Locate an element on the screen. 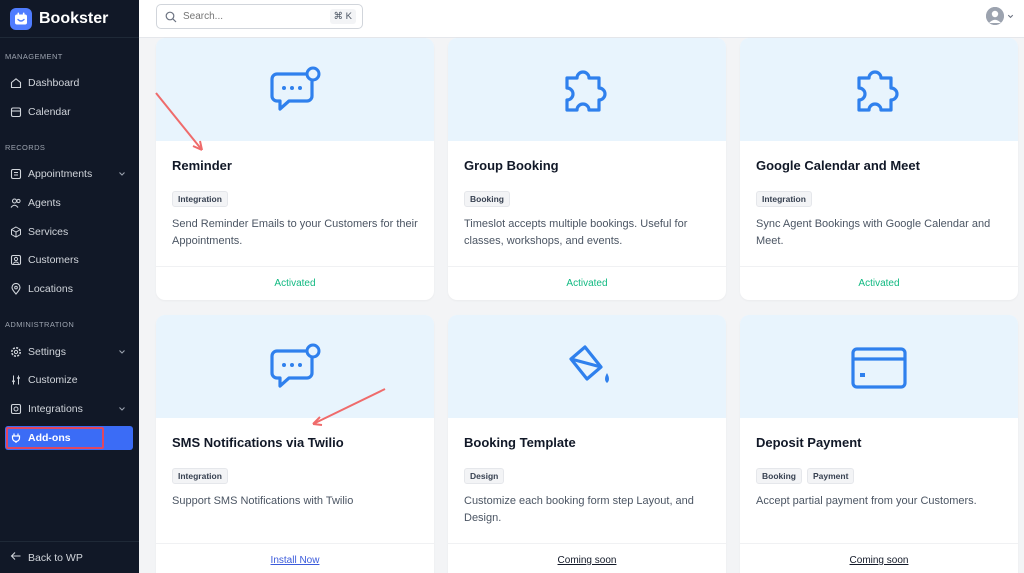 The image size is (1024, 573). brand: Bookster is located at coordinates (69, 19).